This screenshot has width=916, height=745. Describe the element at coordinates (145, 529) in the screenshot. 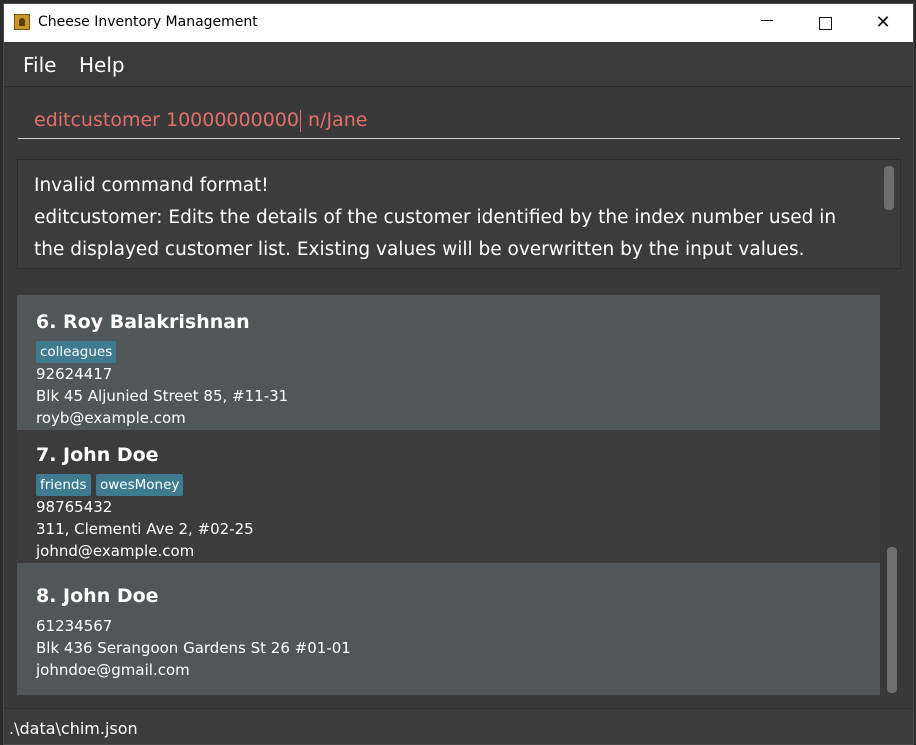

I see `customer-address: 311, Clementi Ave 2, #02-25` at that location.